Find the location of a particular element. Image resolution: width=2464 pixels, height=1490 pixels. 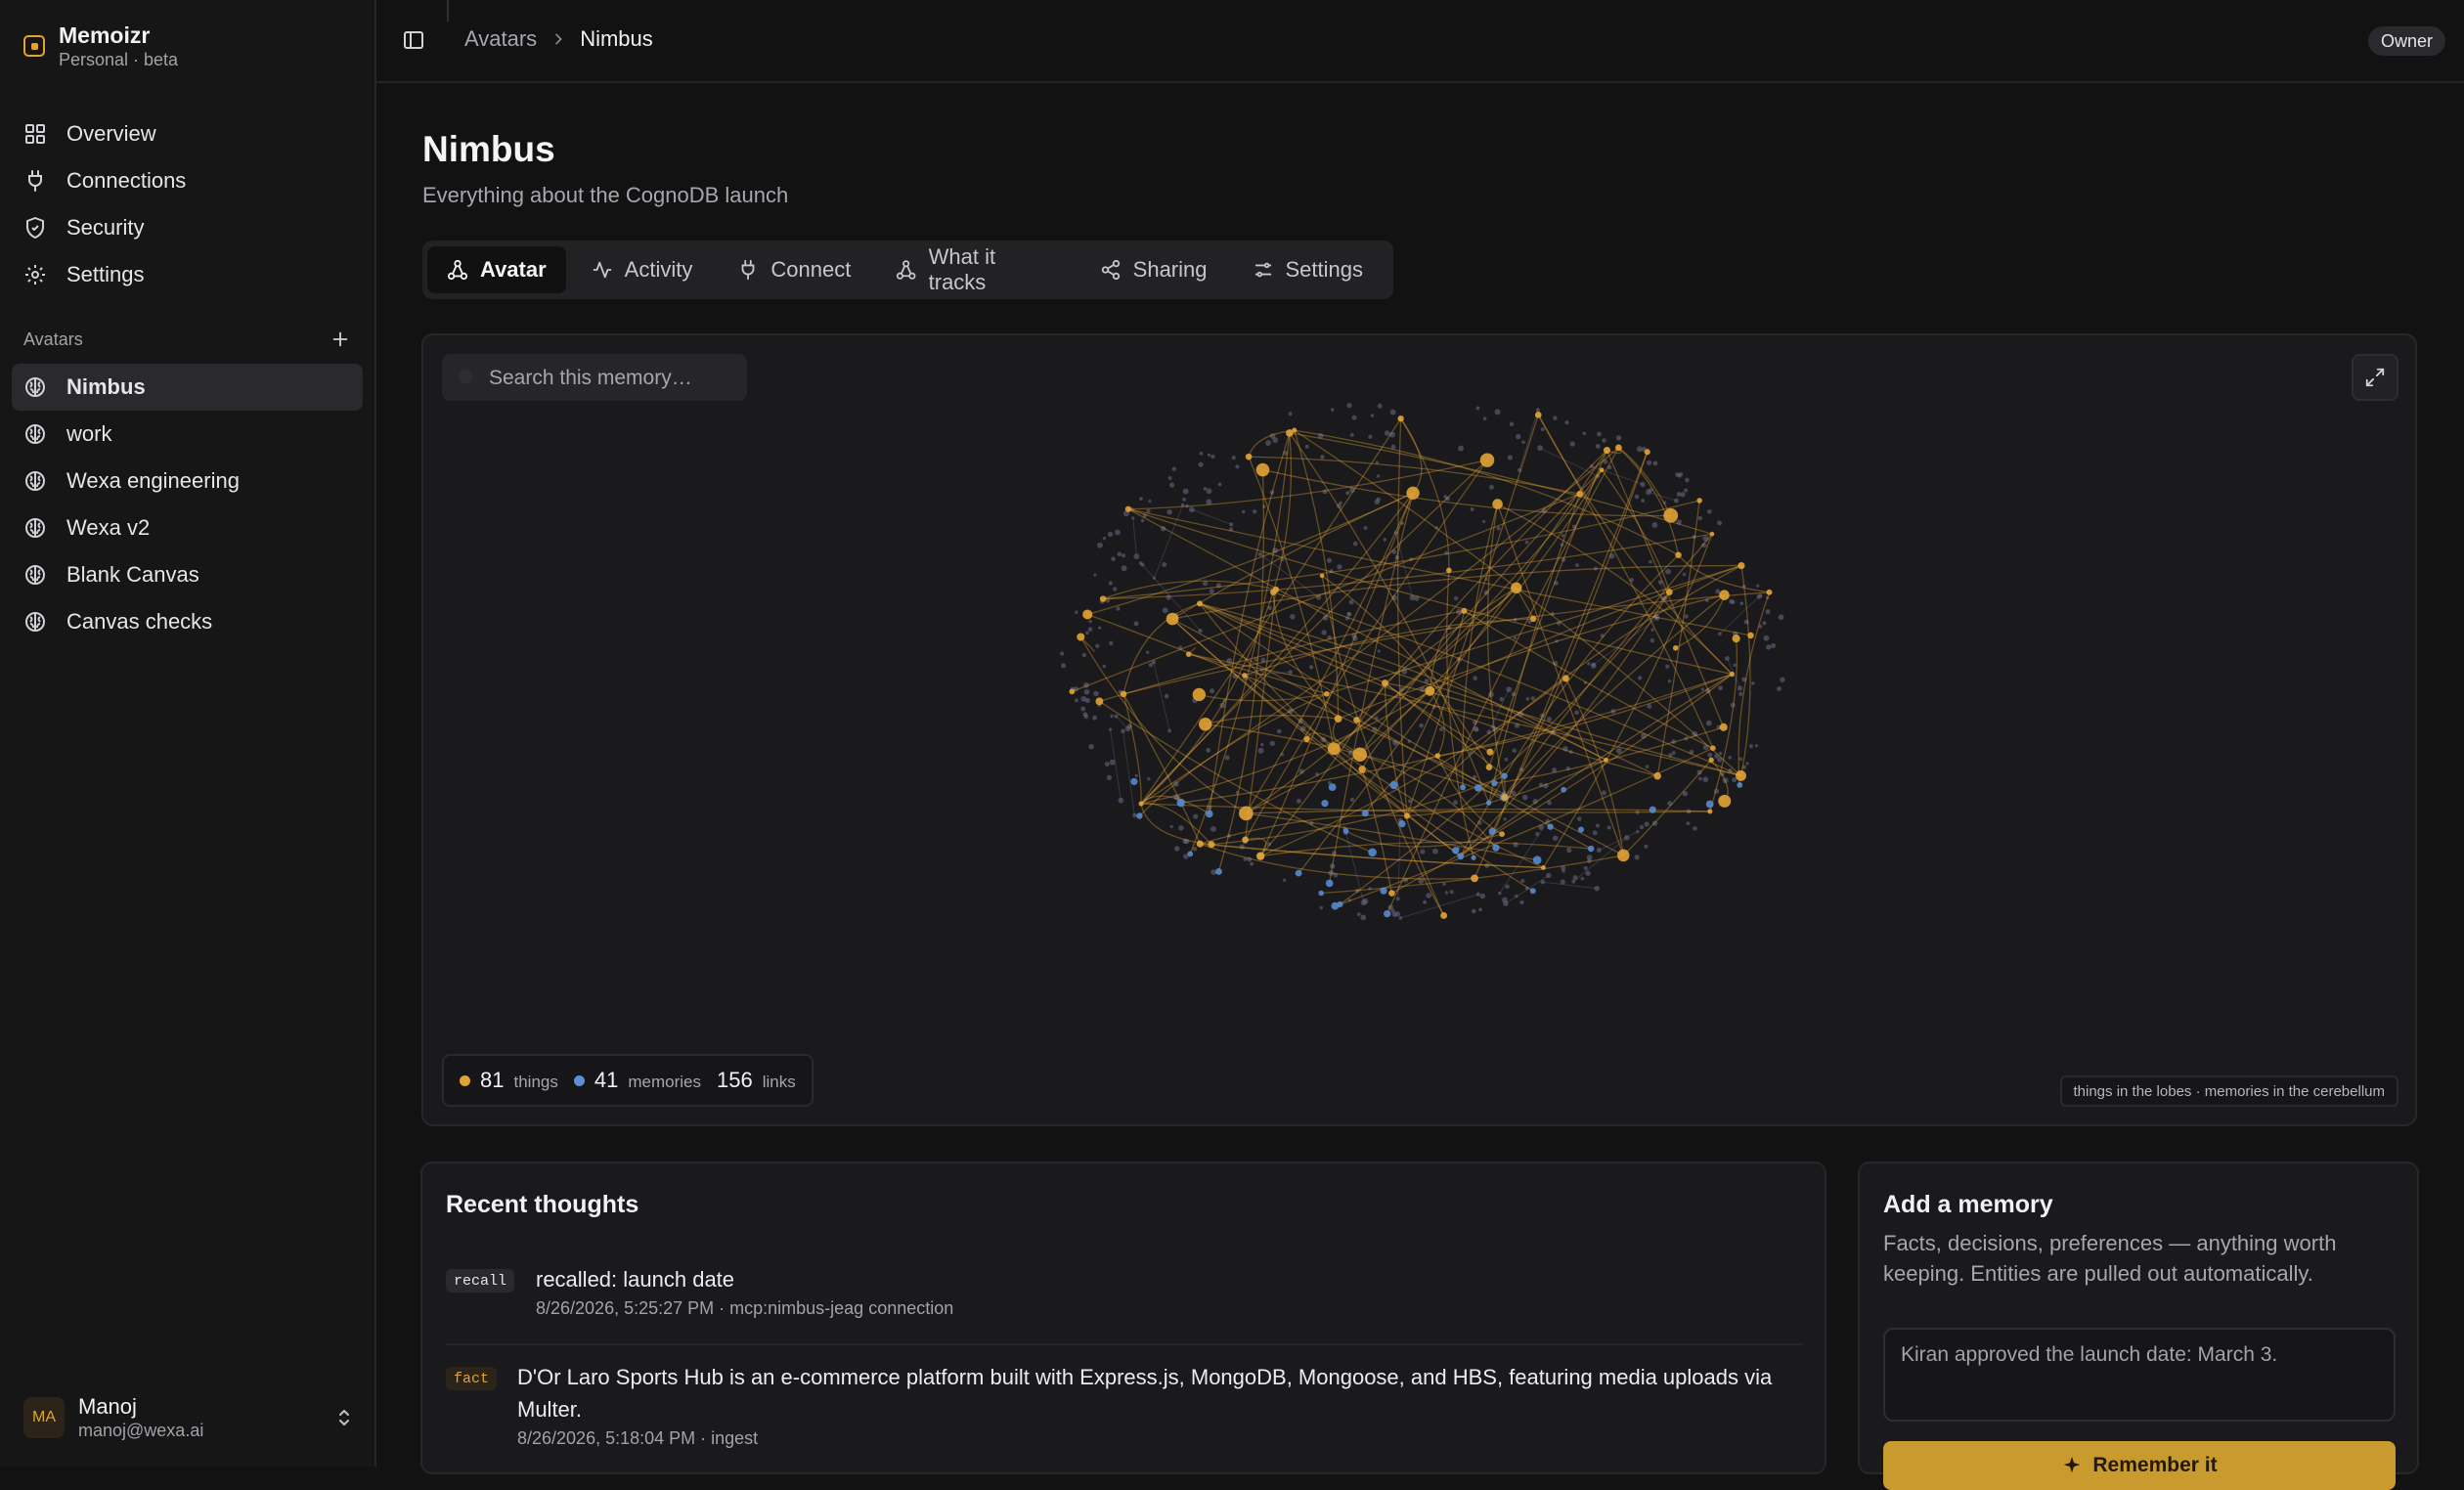

avatar-item-blank-canvas: Blank Canvas is located at coordinates (187, 574).